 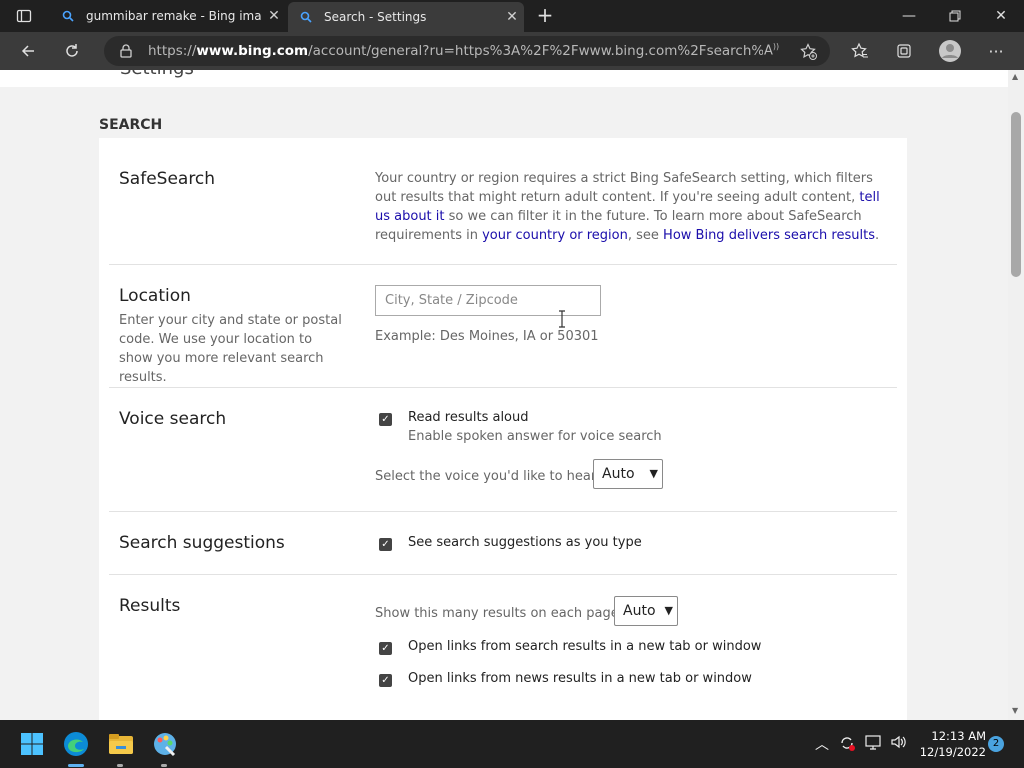 I want to click on voice-select-label: Select the voice you'd like to hear, so click(x=486, y=476).